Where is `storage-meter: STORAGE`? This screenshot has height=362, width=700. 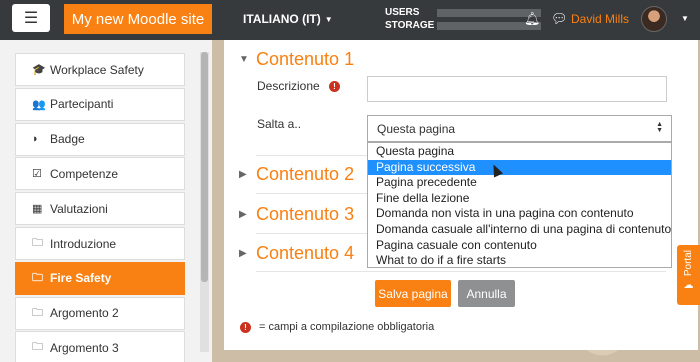 storage-meter: STORAGE is located at coordinates (463, 25).